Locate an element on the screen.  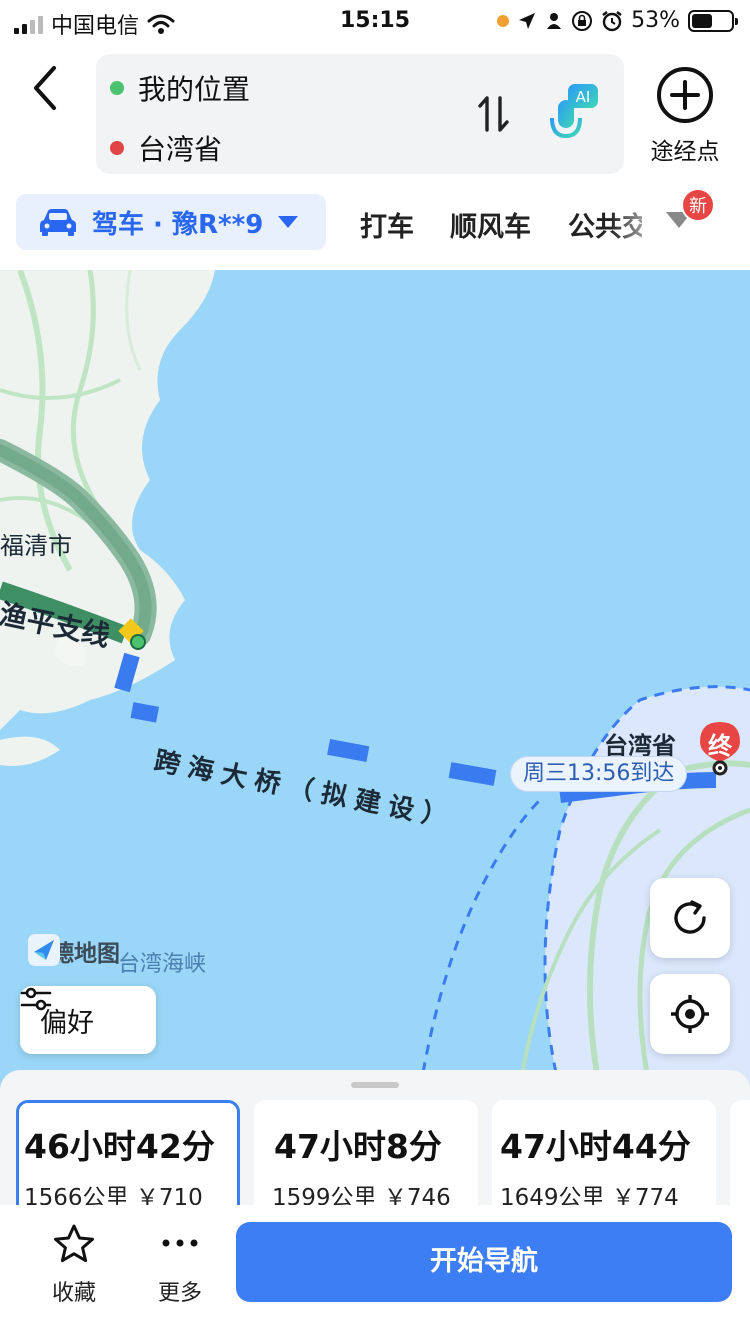
sheet-drag-handle is located at coordinates (375, 1085).